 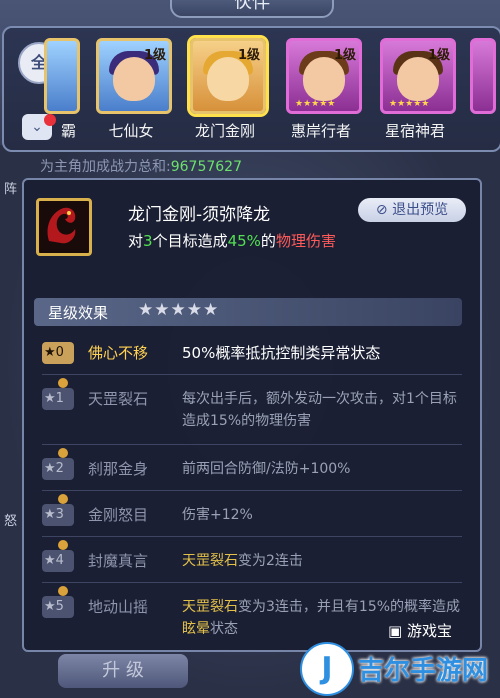 I want to click on effect-rest: 变为2连击, so click(x=270, y=561).